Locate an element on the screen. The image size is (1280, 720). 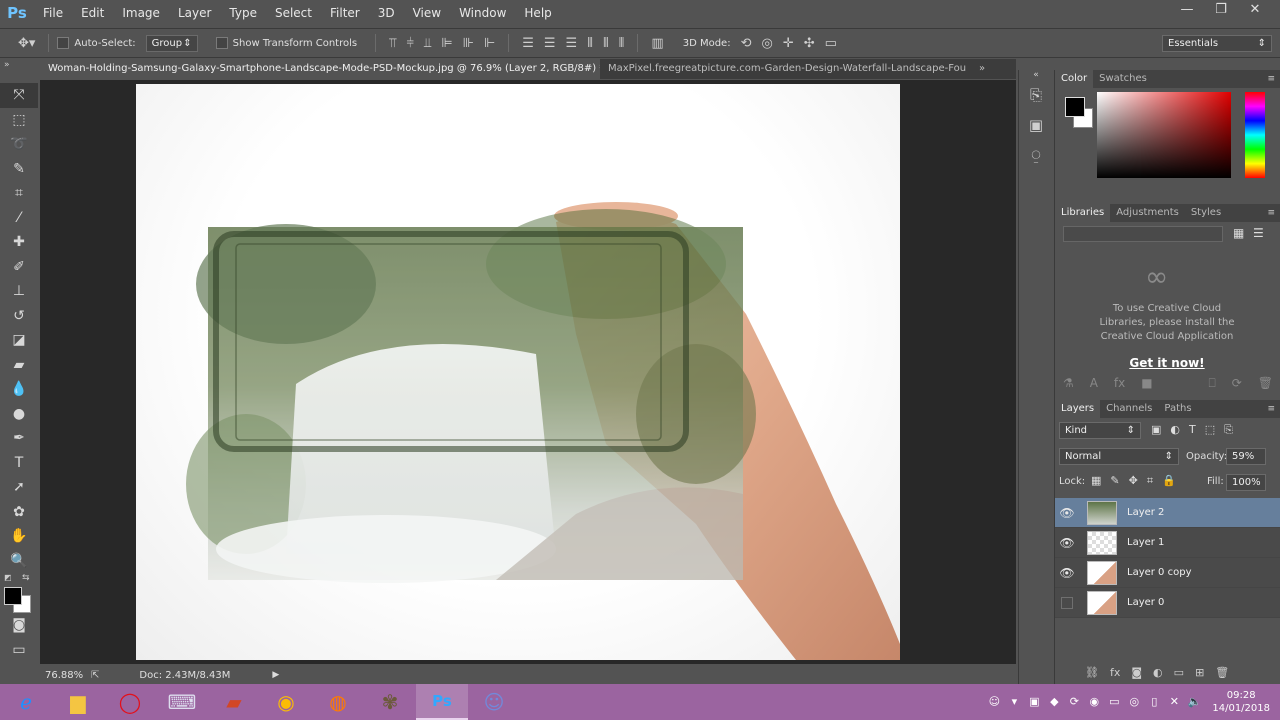
3d-scale-icon: ▭ is located at coordinates (831, 43).